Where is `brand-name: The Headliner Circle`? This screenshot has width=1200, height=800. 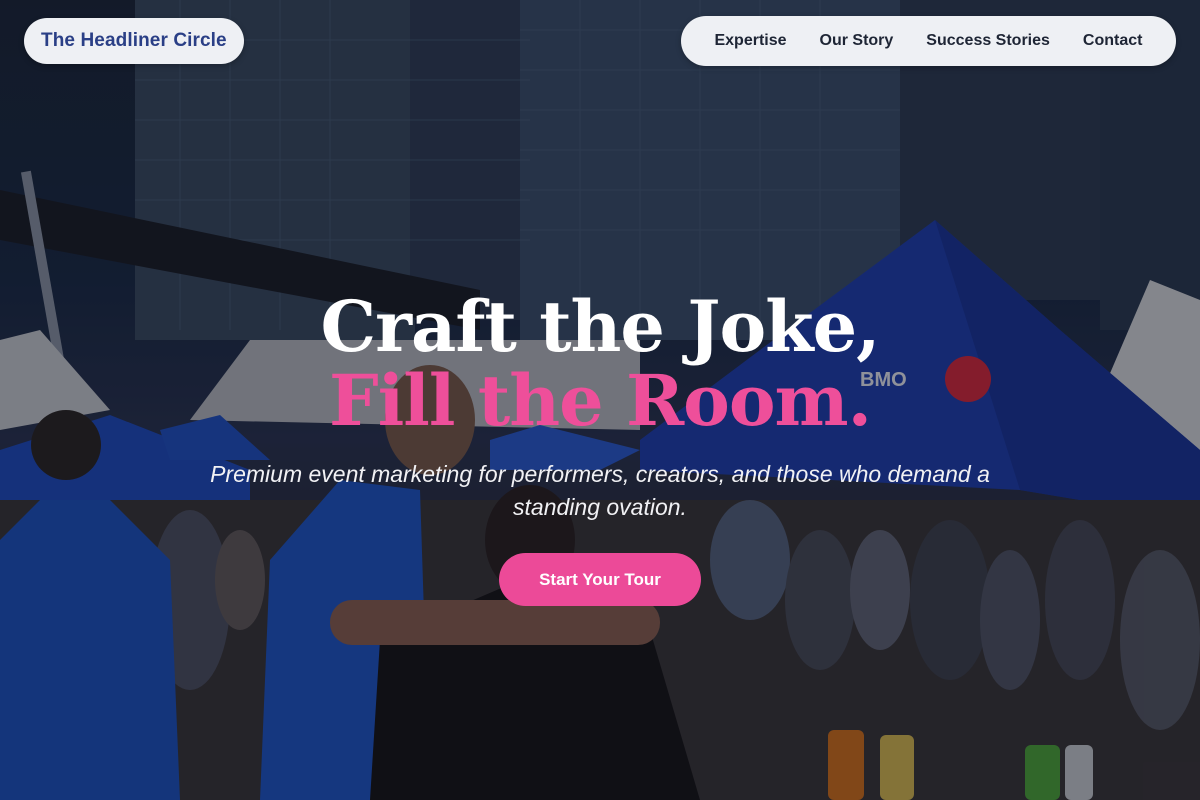 brand-name: The Headliner Circle is located at coordinates (134, 40).